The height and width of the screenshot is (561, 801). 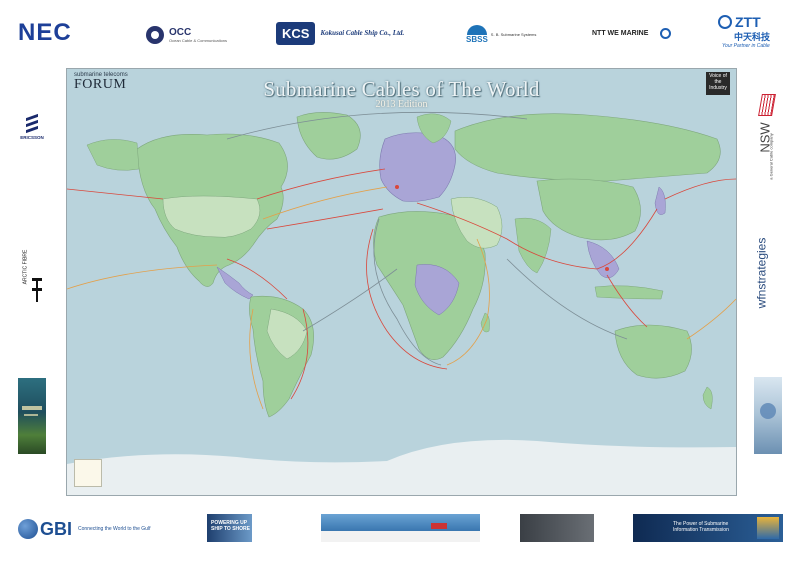 I want to click on sbss-mark: SBSS, so click(x=477, y=39).